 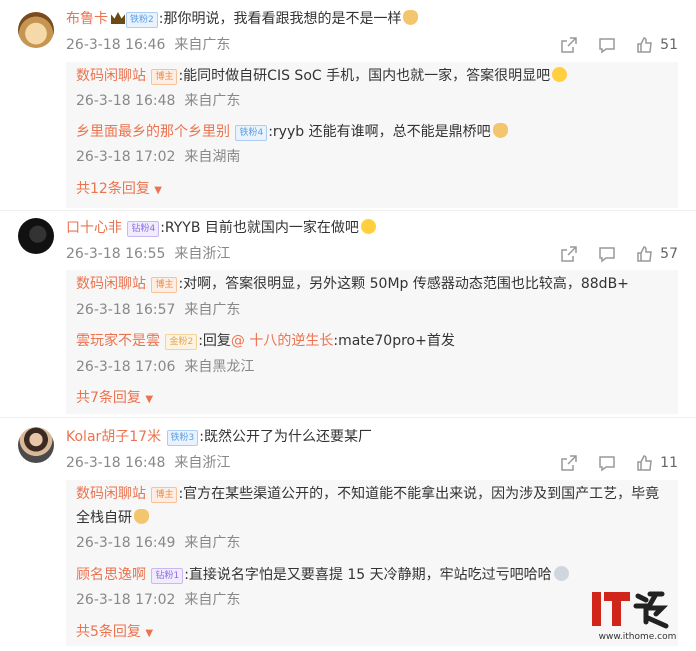 I want to click on more-replies-label: 共7条回复, so click(x=108, y=398).